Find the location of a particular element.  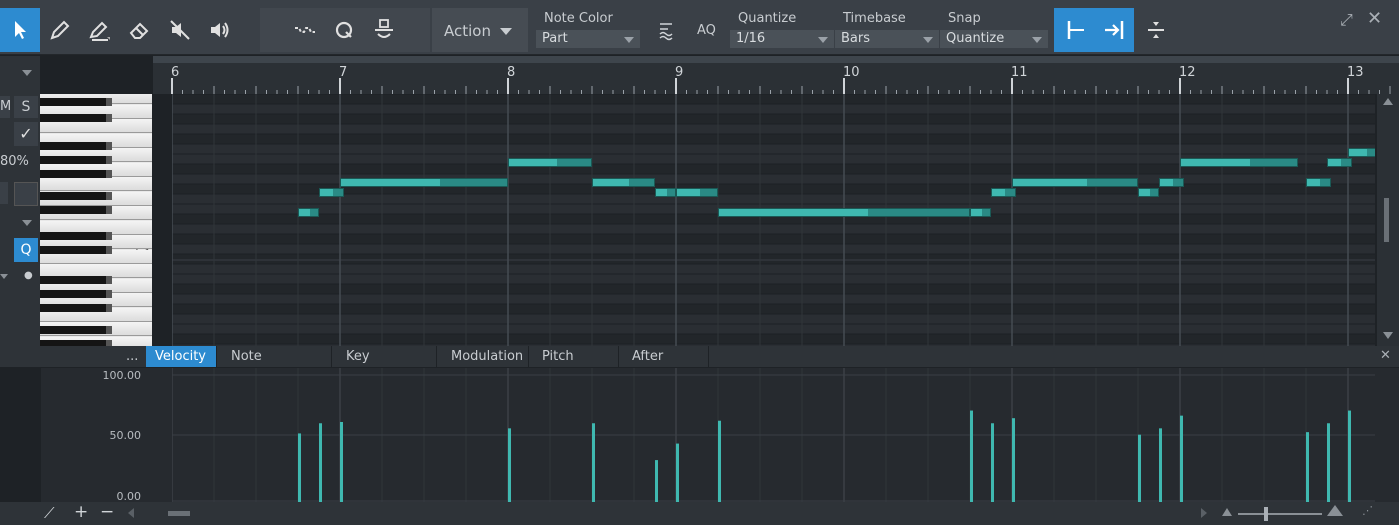

zoom-in-icon is located at coordinates (1335, 510).